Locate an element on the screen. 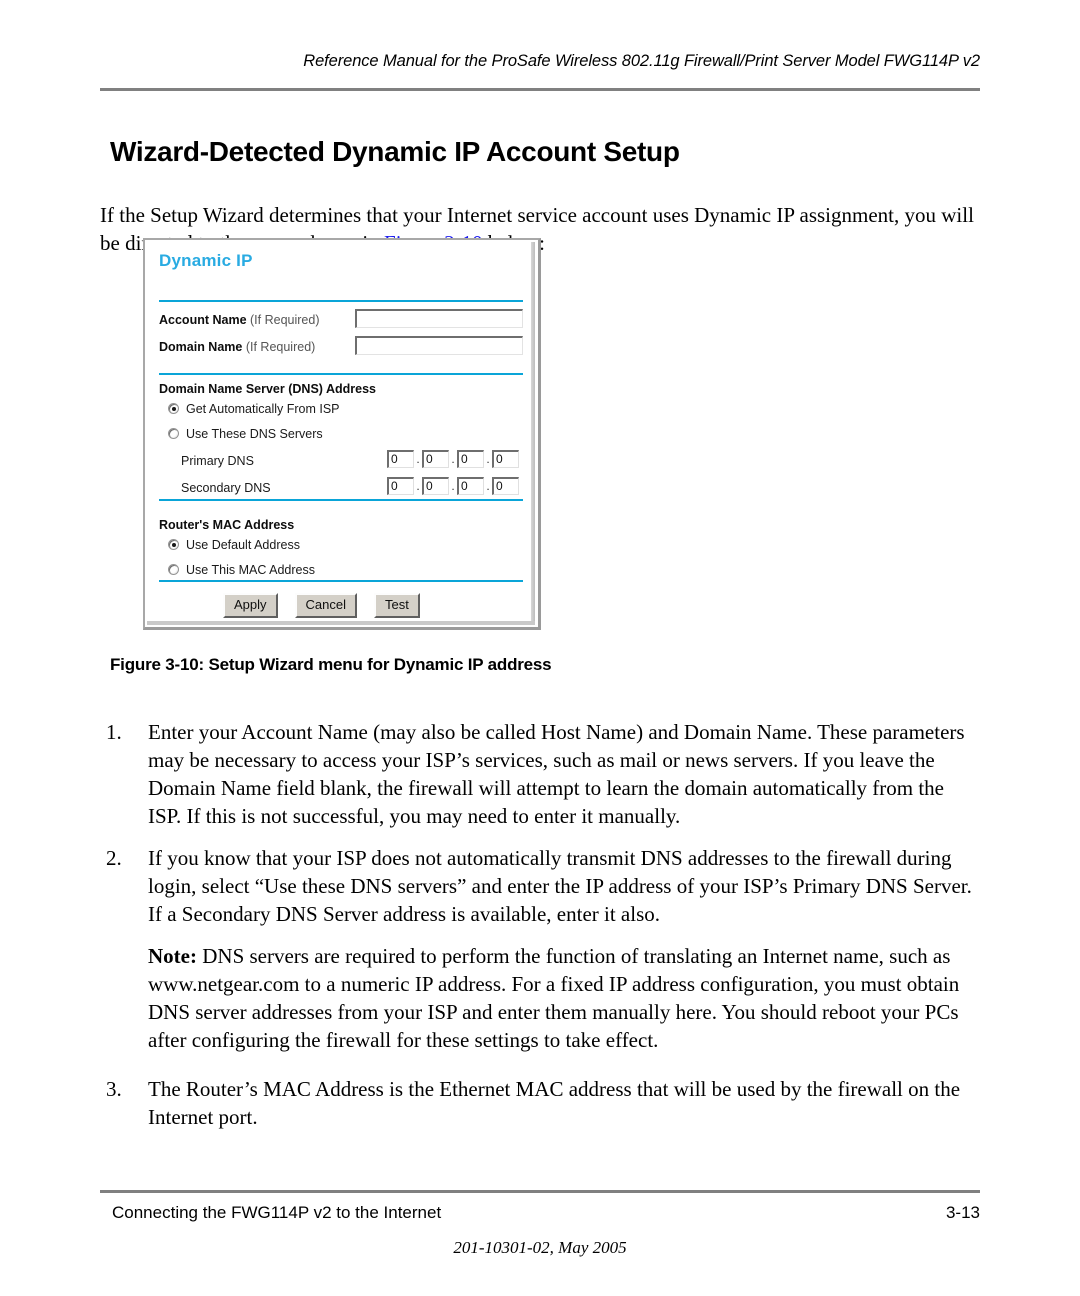 The width and height of the screenshot is (1080, 1296). gui-divider-mac is located at coordinates (341, 500).